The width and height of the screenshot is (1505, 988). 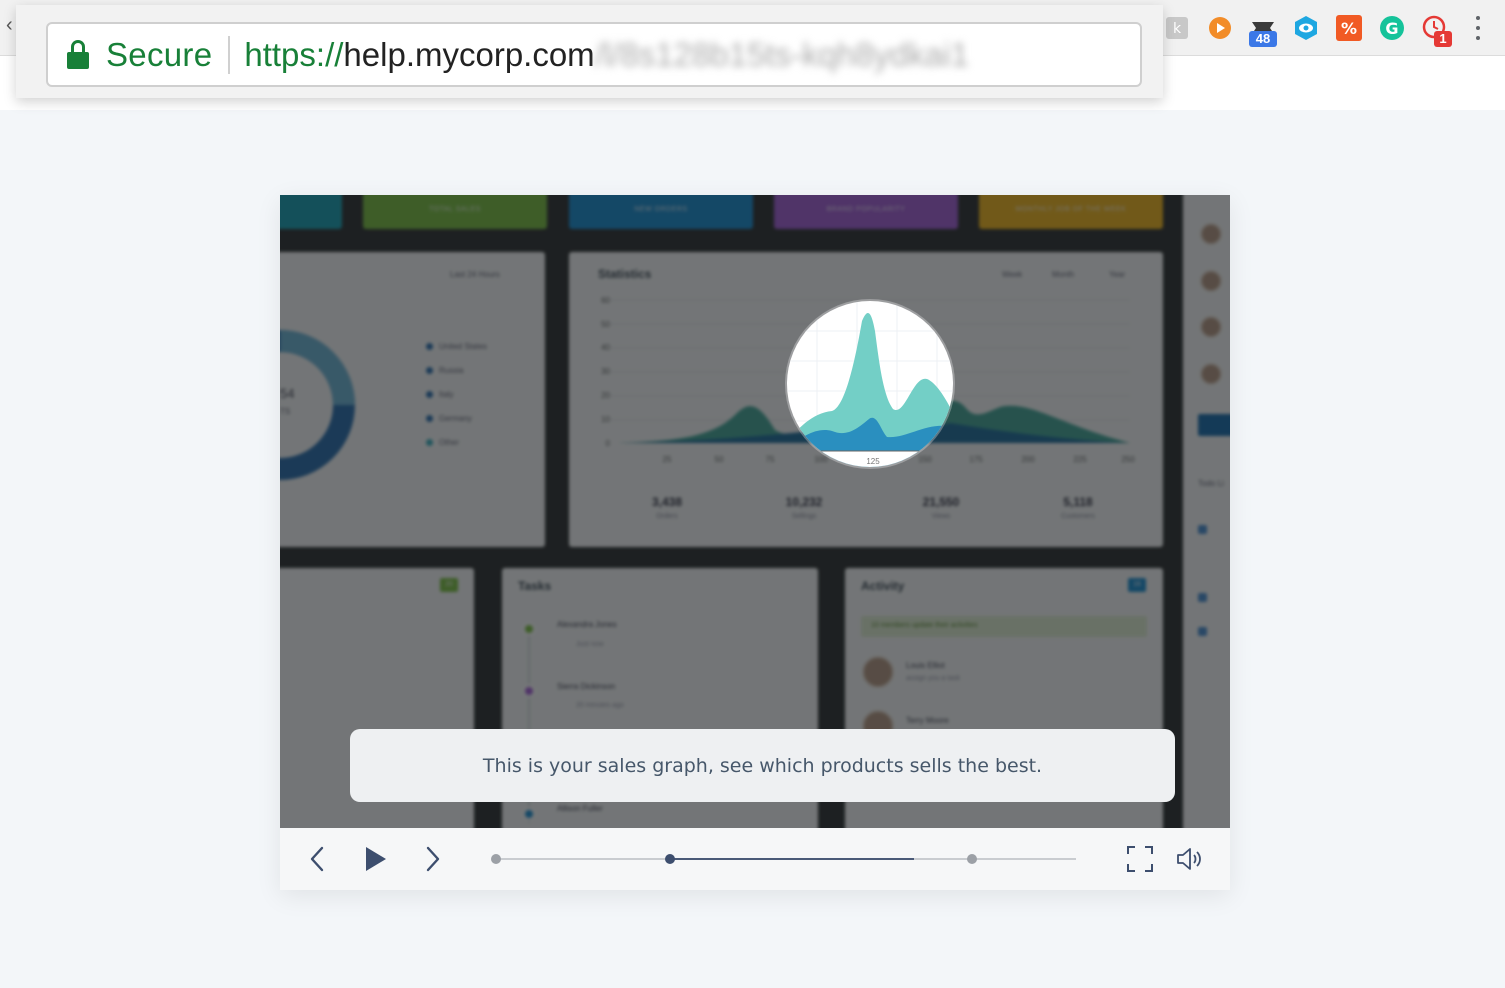 I want to click on sales-graph-highlight: 125, so click(x=870, y=384).